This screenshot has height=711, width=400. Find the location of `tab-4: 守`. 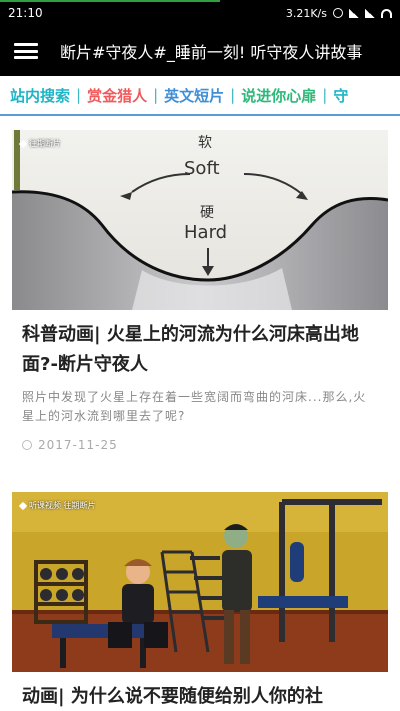

tab-4: 守 is located at coordinates (340, 95).